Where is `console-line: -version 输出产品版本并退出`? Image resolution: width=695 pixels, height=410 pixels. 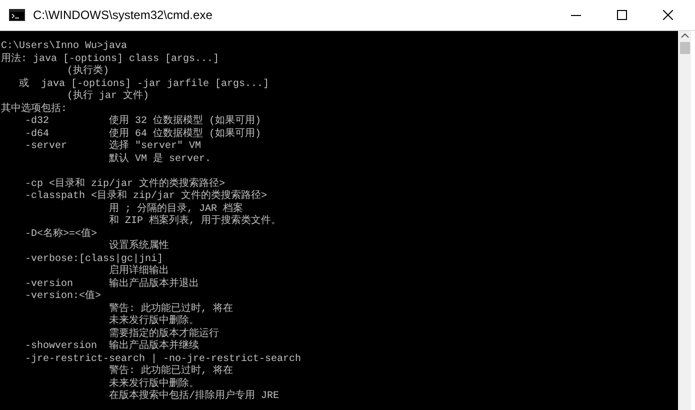 console-line: -version 输出产品版本并退出 is located at coordinates (112, 284).